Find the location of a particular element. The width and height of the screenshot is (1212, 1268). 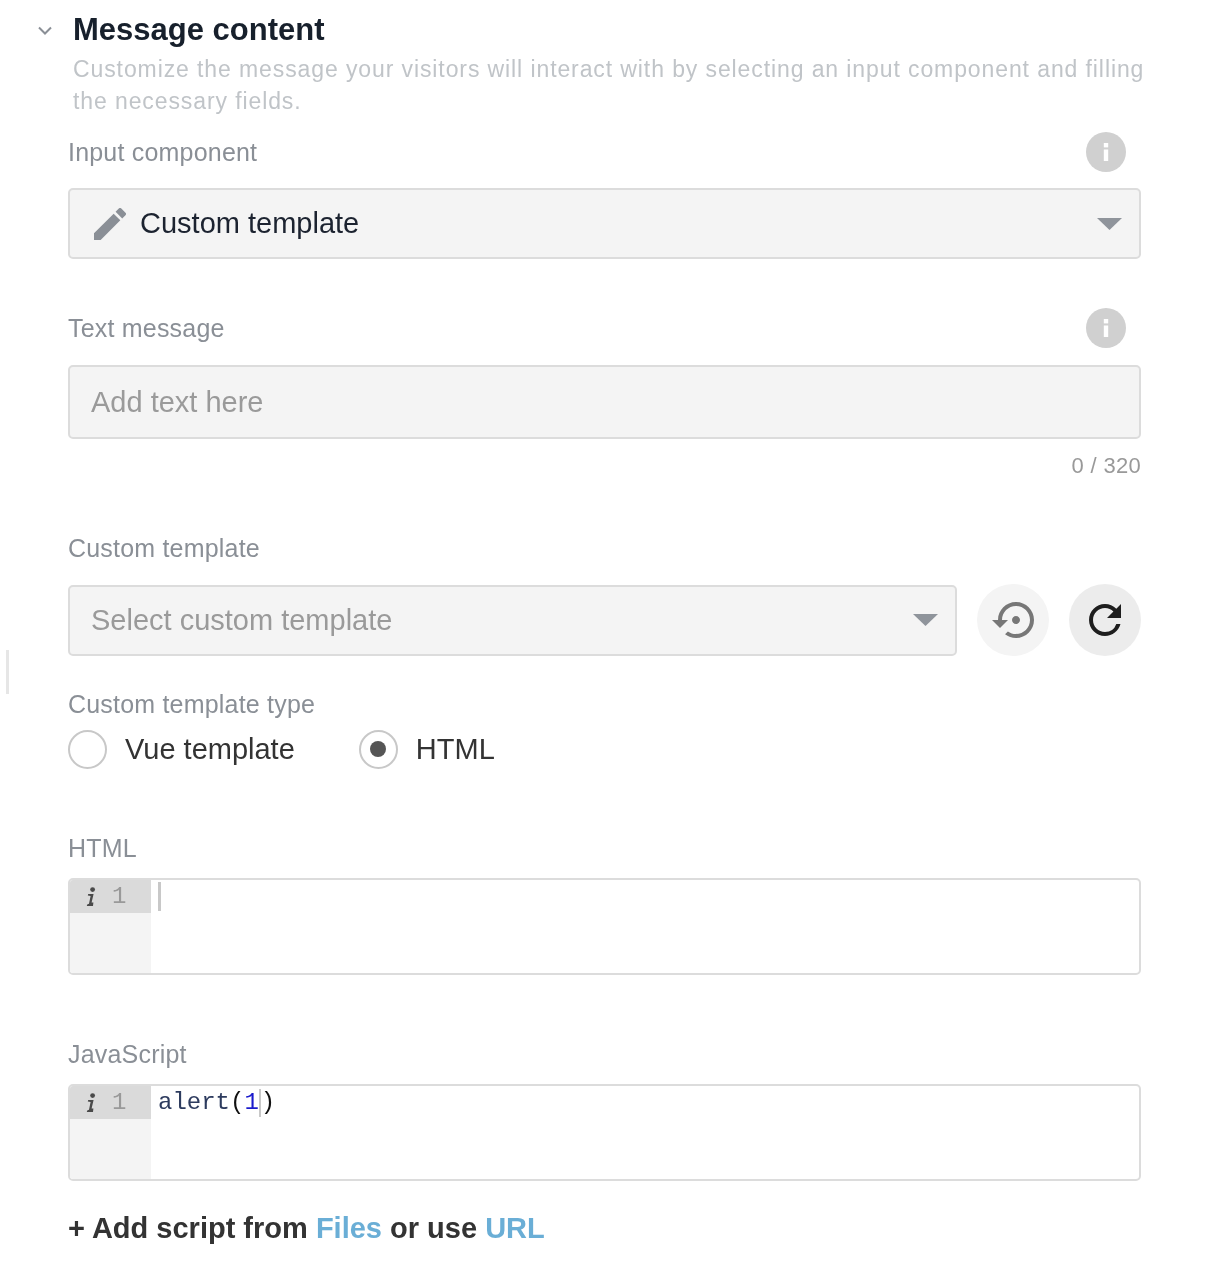

code-line: alert(1) is located at coordinates (217, 1103).